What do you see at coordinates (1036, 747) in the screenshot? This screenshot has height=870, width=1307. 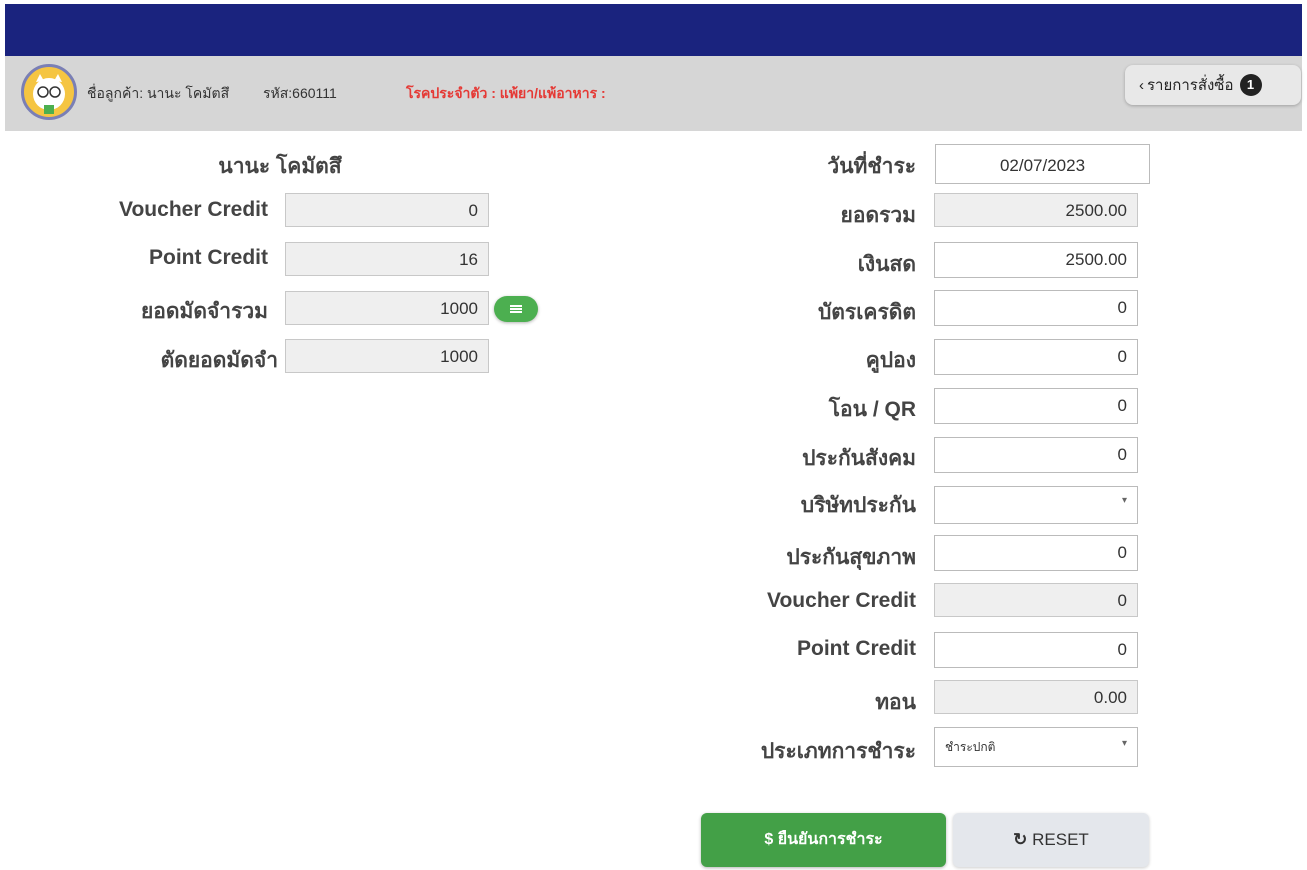 I see `payment-type-select: ชำระปกติ ▾` at bounding box center [1036, 747].